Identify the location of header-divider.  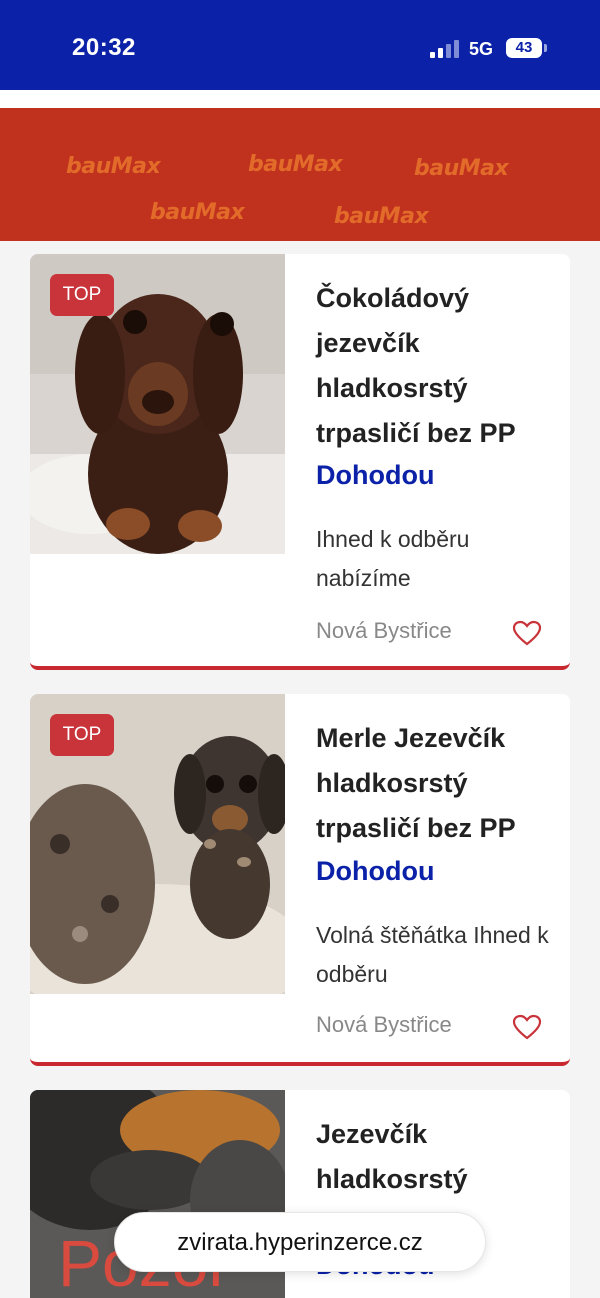
(300, 99).